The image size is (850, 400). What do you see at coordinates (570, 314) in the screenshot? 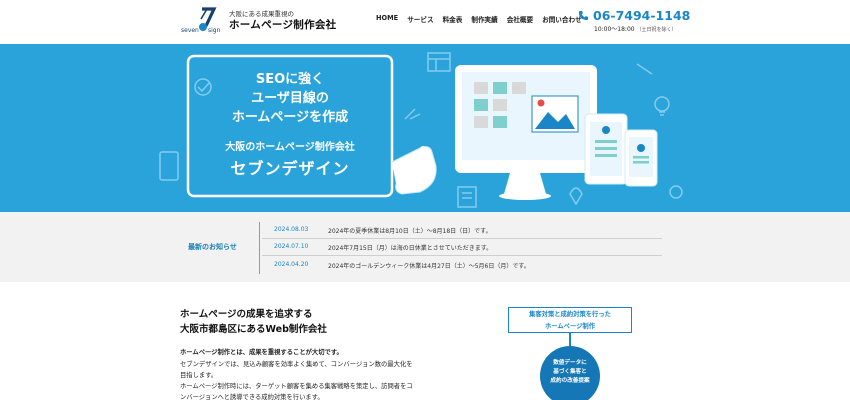
I see `feature-box-line-1: 集客対策と成約対策を行った` at bounding box center [570, 314].